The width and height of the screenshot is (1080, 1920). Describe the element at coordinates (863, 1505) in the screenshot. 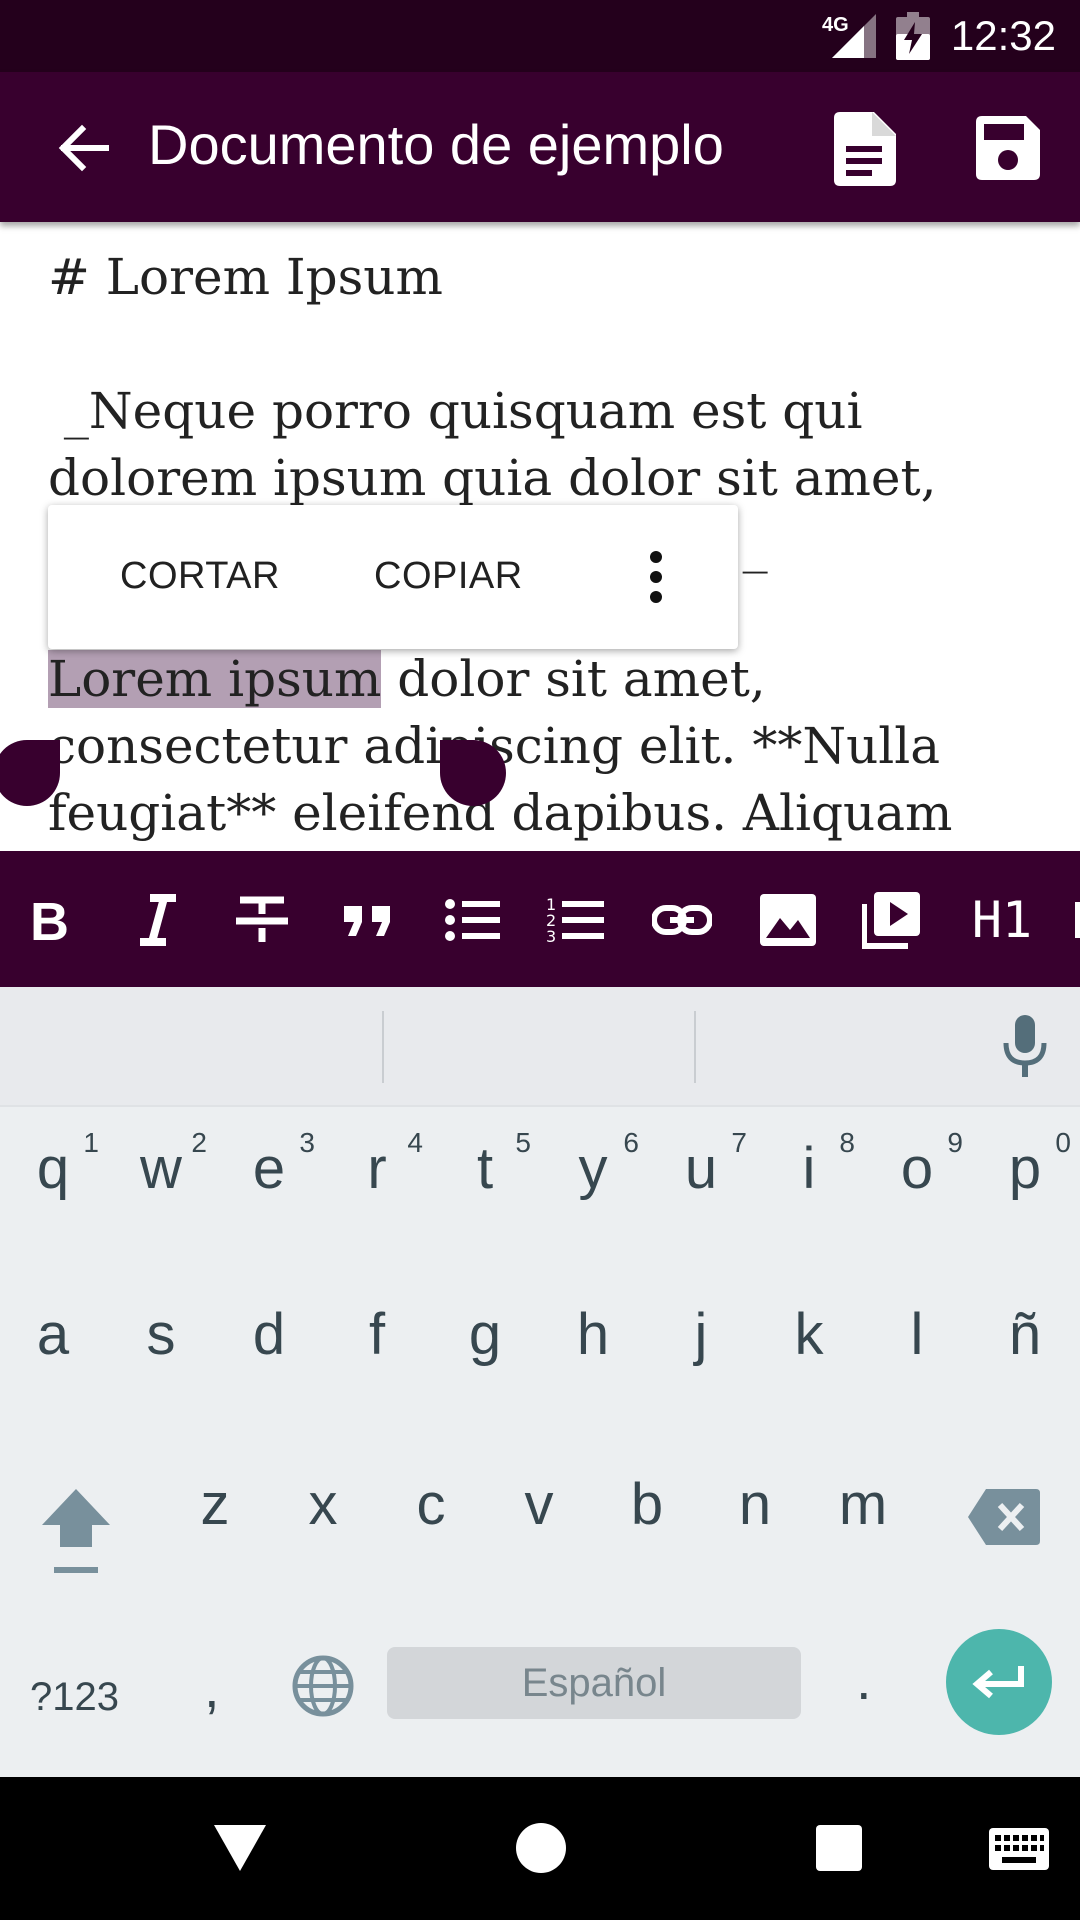

I see `key-m: m` at that location.